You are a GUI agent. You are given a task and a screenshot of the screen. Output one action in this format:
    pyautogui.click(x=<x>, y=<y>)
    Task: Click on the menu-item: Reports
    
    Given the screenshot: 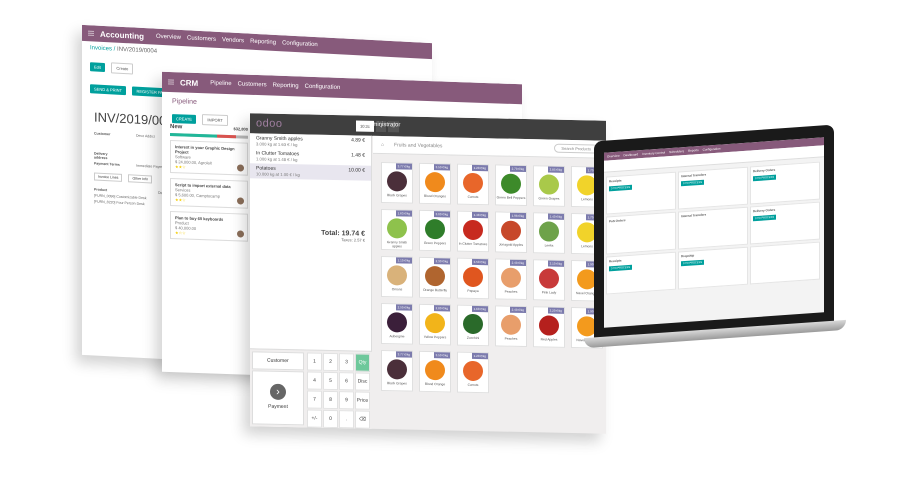 What is the action you would take?
    pyautogui.click(x=693, y=150)
    